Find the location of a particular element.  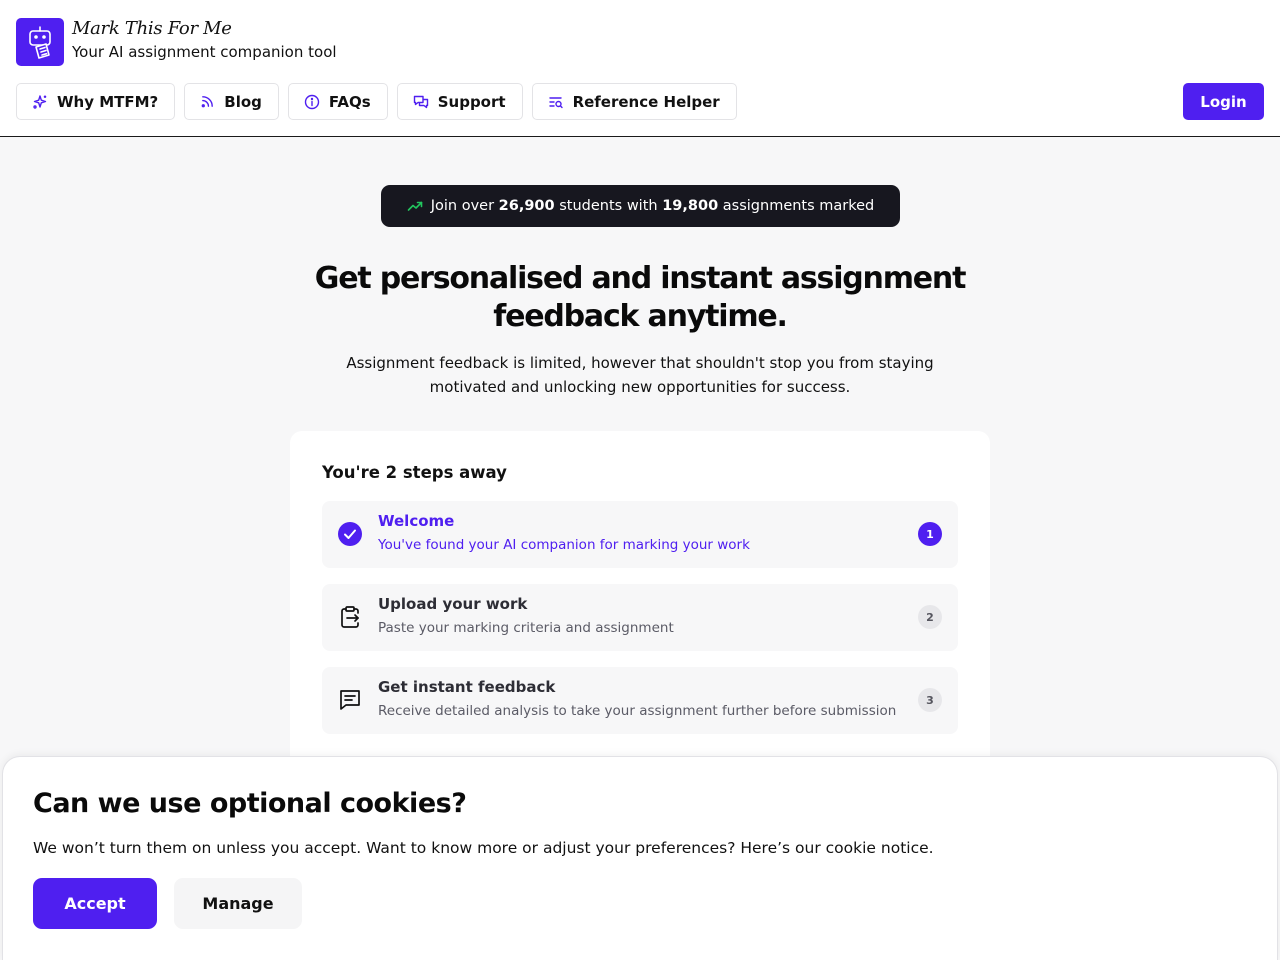

step-title: Welcome is located at coordinates (416, 521).